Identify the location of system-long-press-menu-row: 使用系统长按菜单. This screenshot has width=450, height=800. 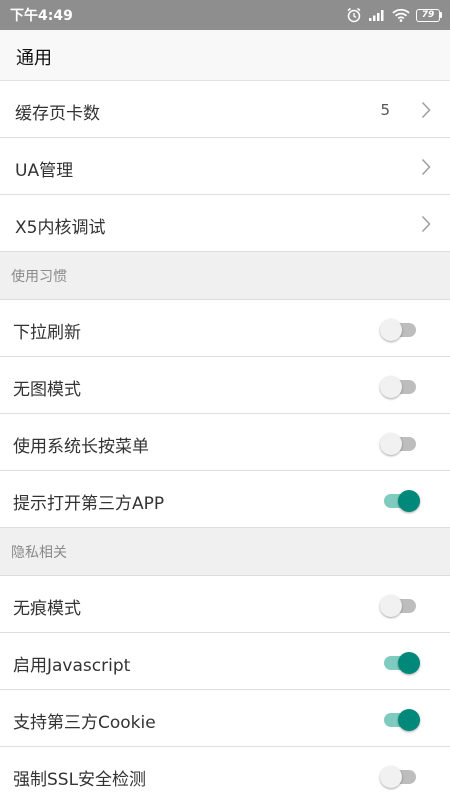
(225, 442).